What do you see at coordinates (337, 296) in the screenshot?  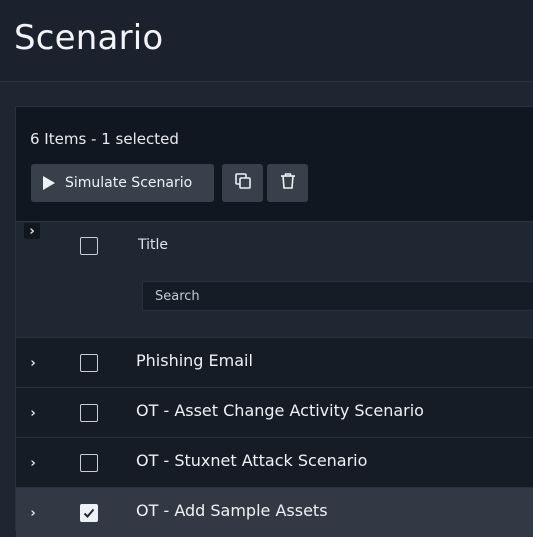 I see `title-search-input` at bounding box center [337, 296].